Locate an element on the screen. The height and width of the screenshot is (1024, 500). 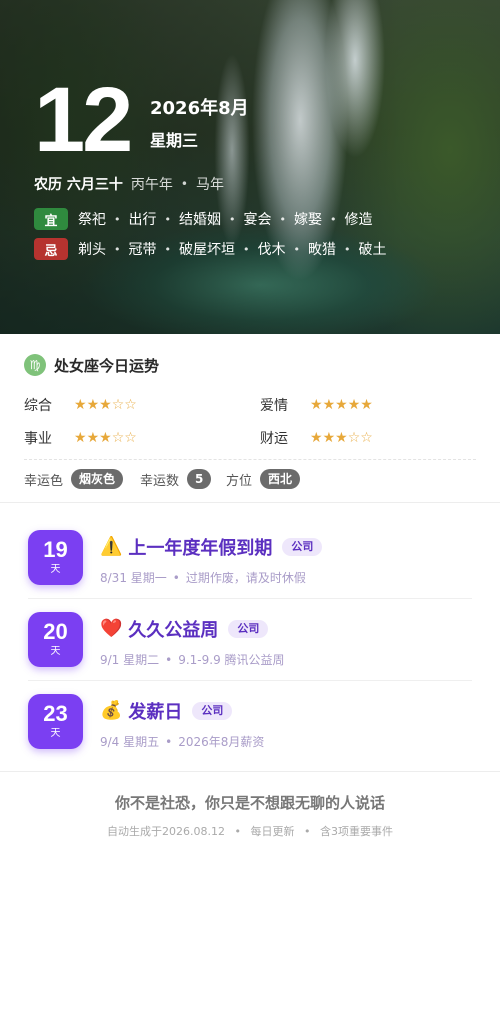
yi-item: 结婚姻 is located at coordinates (200, 220).